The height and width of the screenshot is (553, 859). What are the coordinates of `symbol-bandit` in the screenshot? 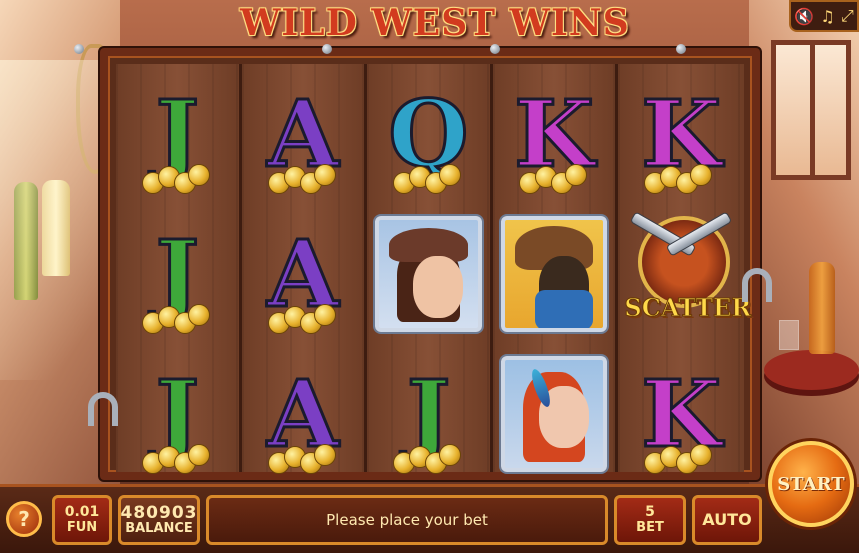 It's located at (554, 274).